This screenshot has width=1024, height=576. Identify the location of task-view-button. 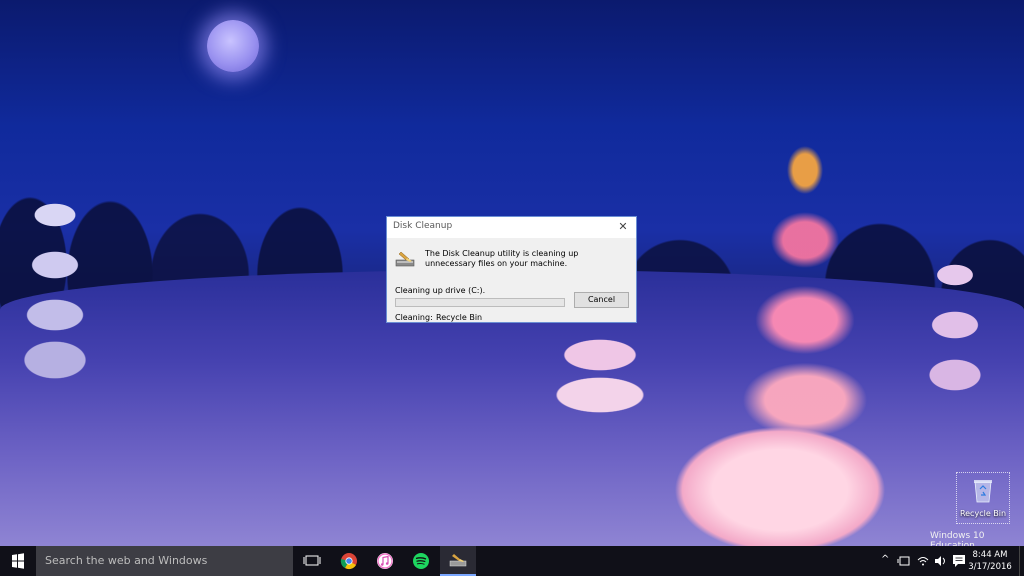
(312, 561).